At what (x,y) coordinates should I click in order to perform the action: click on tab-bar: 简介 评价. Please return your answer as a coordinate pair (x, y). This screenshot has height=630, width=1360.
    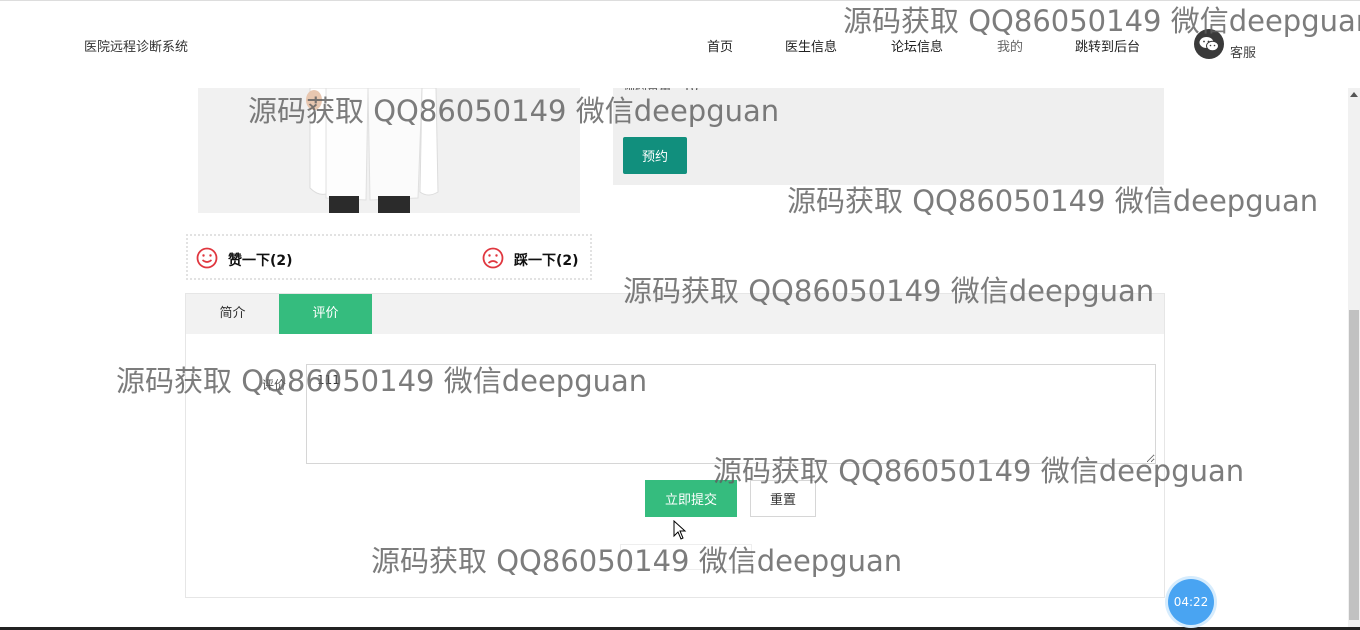
    Looking at the image, I should click on (675, 314).